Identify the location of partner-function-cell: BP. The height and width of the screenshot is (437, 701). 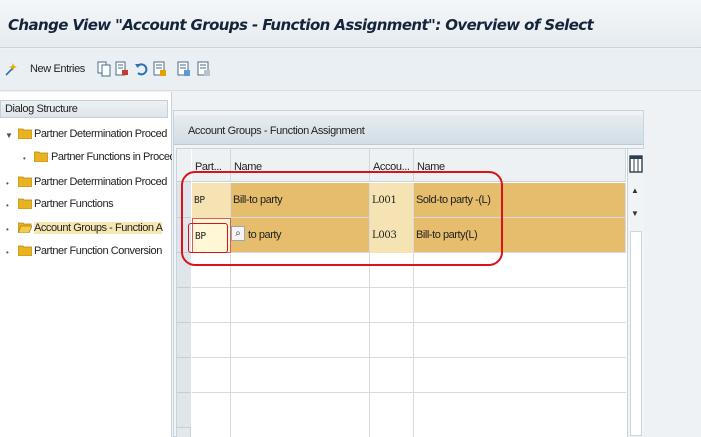
(211, 200).